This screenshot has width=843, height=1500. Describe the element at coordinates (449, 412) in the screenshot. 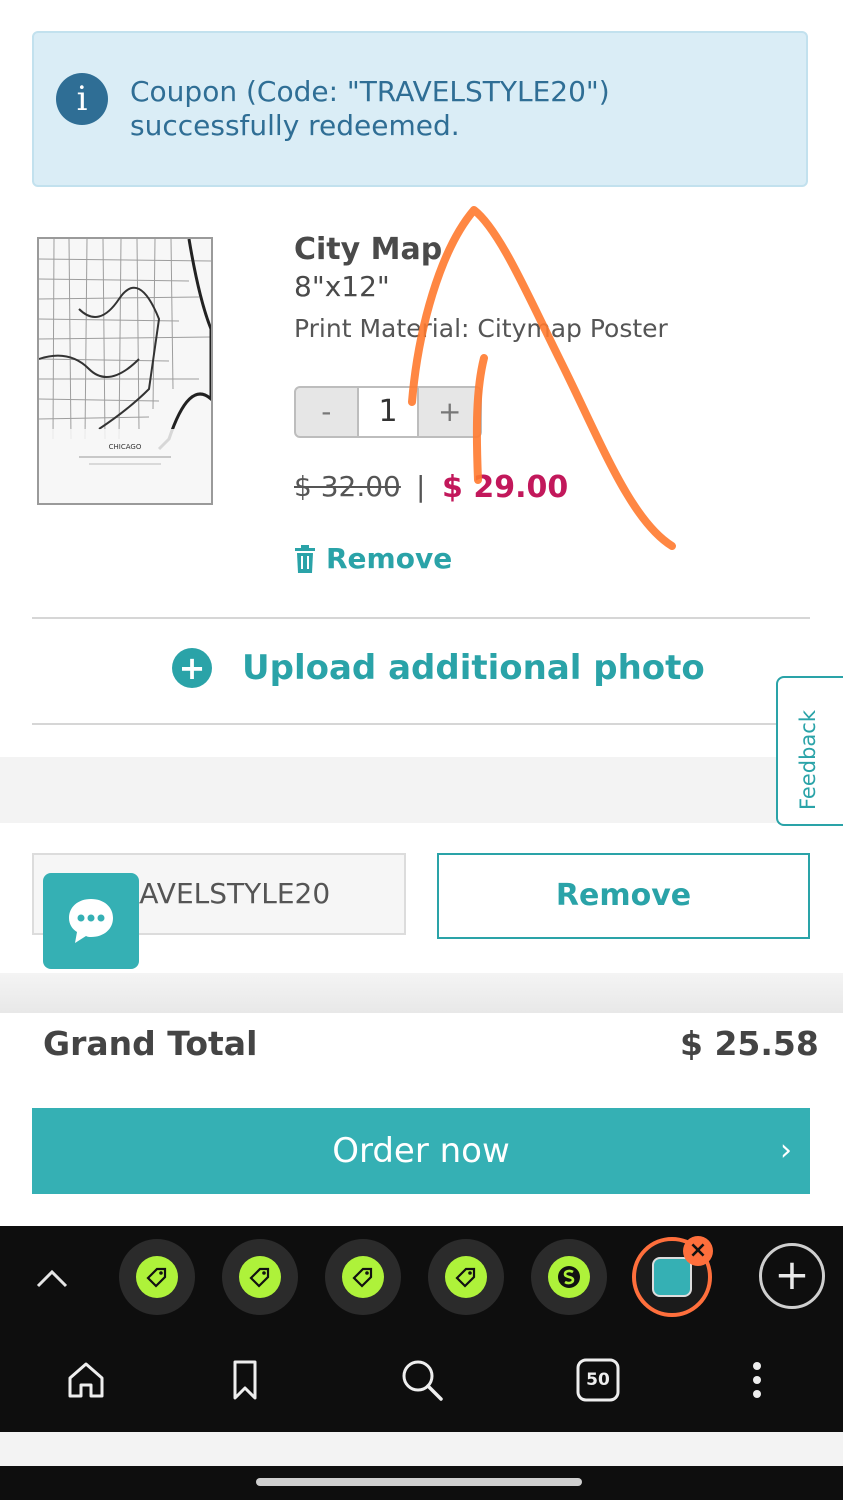

I see `increment-button: +` at that location.